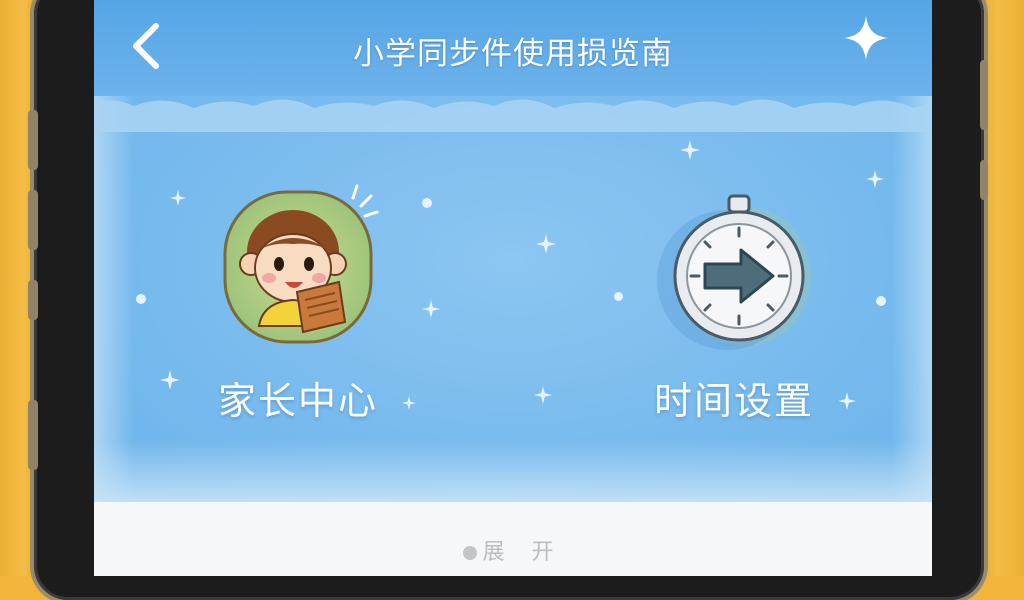  I want to click on expand-button: 展 开, so click(513, 550).